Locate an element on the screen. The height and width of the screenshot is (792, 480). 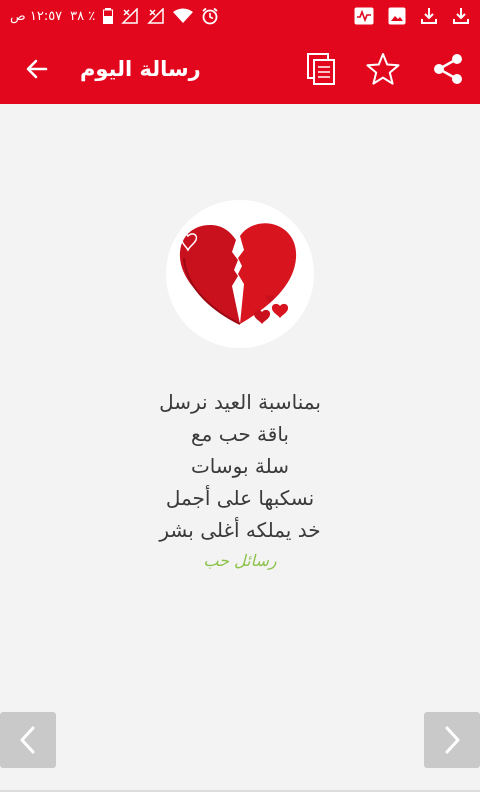
message-signature: رسائل حب is located at coordinates (240, 560).